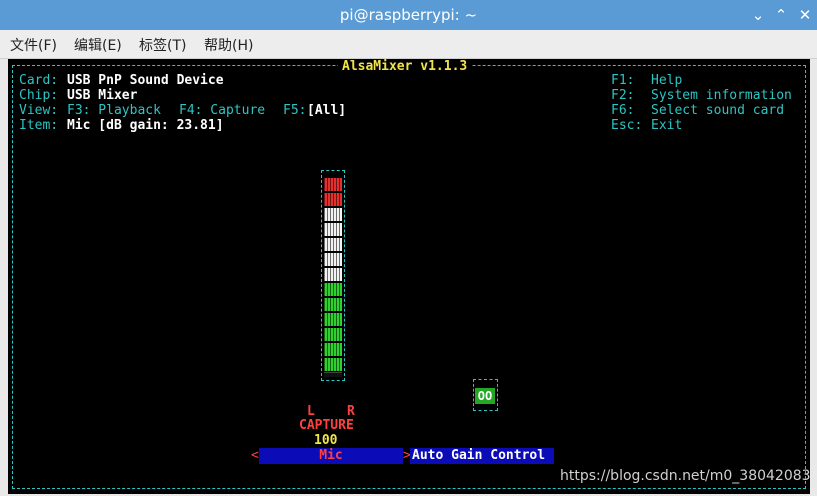  Describe the element at coordinates (333, 374) in the screenshot. I see `volume-bar-base` at that location.